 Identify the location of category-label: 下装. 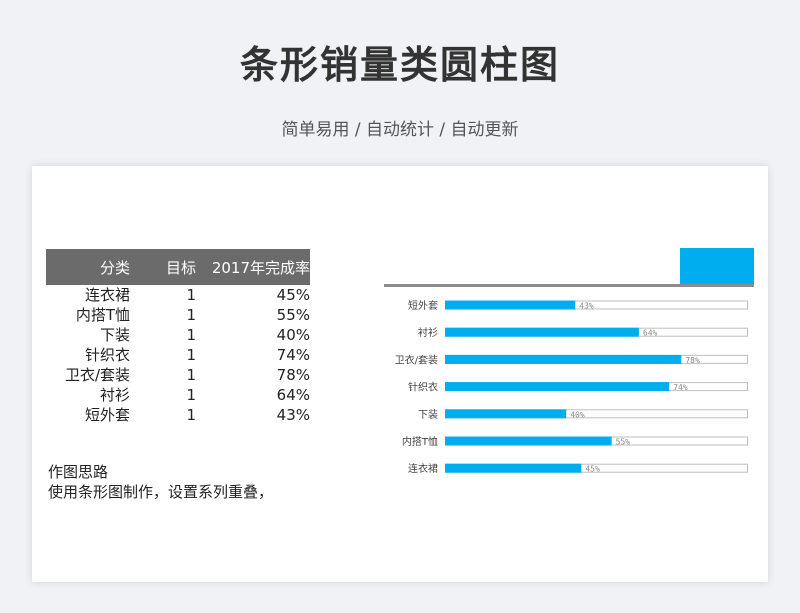
(428, 414).